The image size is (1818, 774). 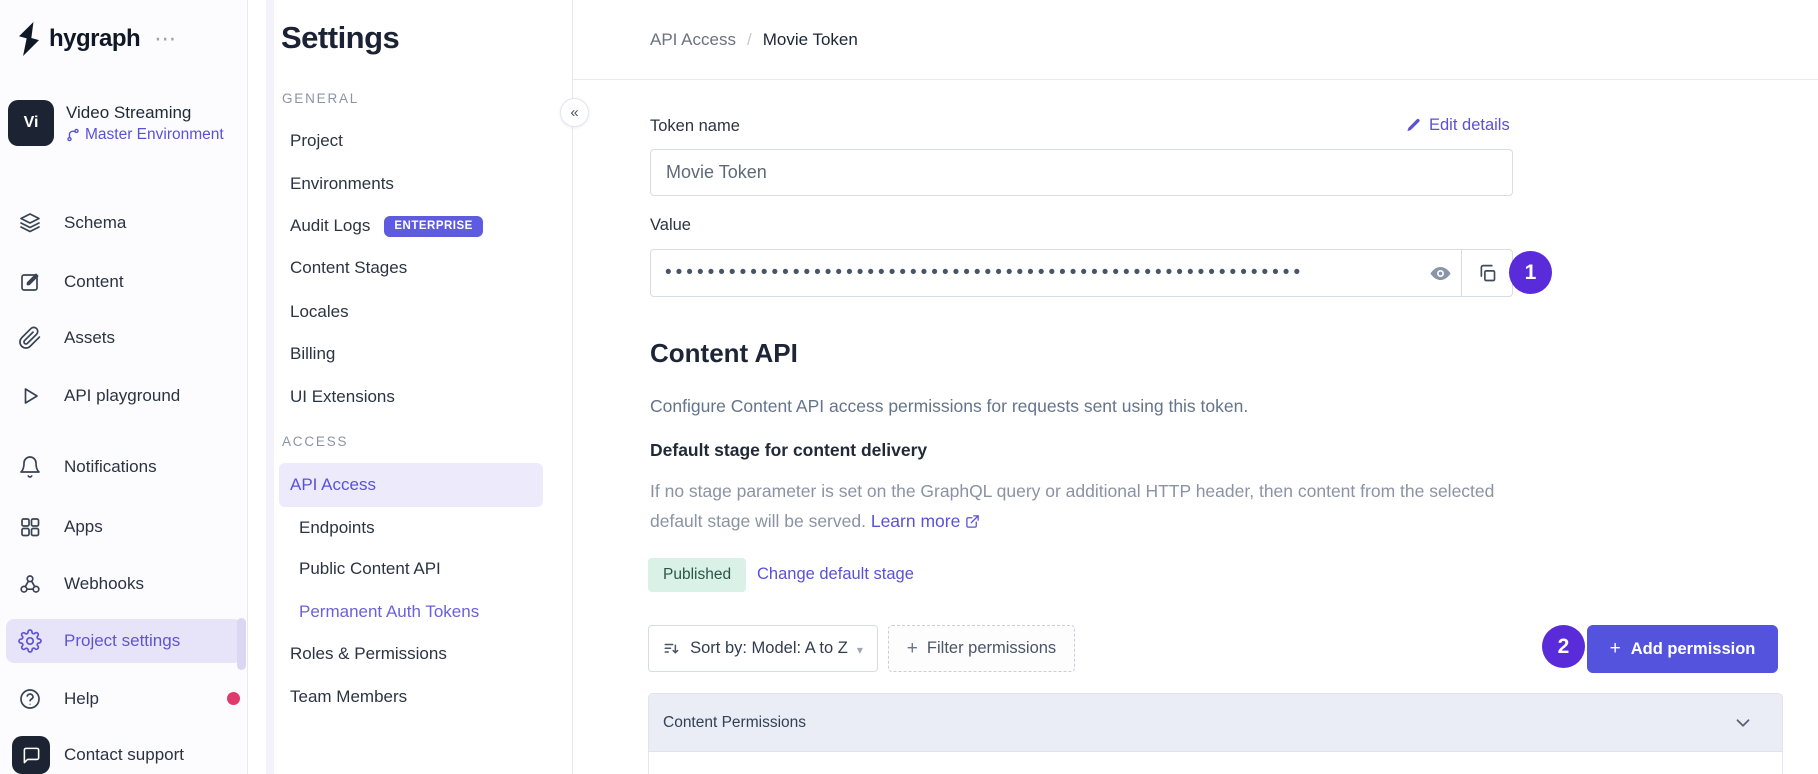 I want to click on sidebar-item-schema: Schema, so click(x=124, y=223).